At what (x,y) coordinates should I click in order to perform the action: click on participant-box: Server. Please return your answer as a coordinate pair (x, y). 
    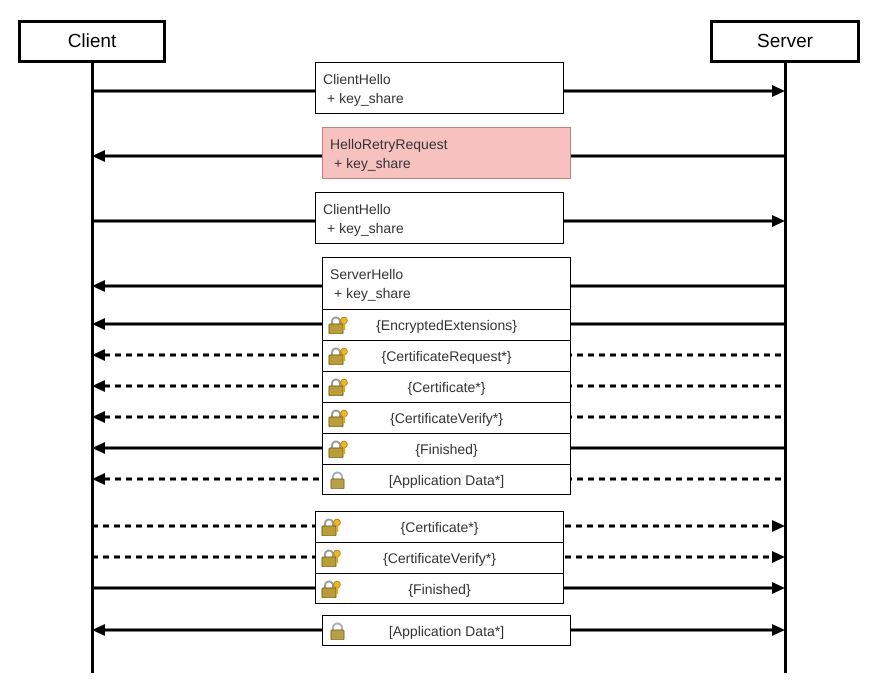
    Looking at the image, I should click on (785, 41).